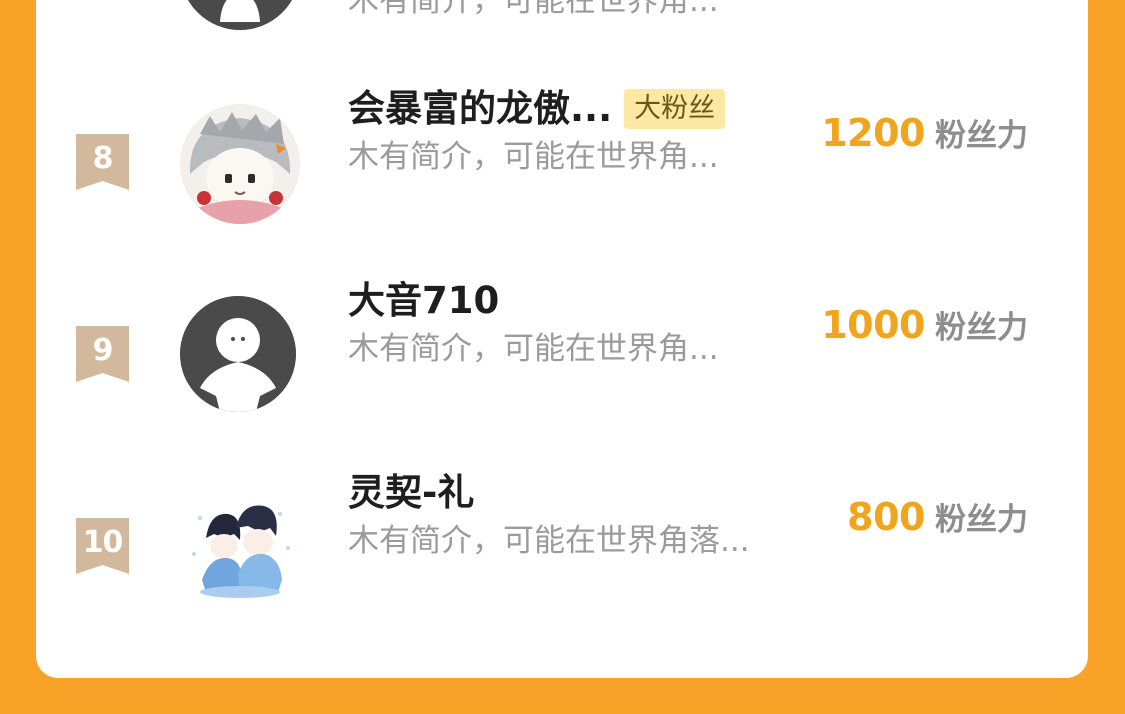 The width and height of the screenshot is (1125, 714). I want to click on fan-power-score: 800 粉丝力, so click(937, 521).